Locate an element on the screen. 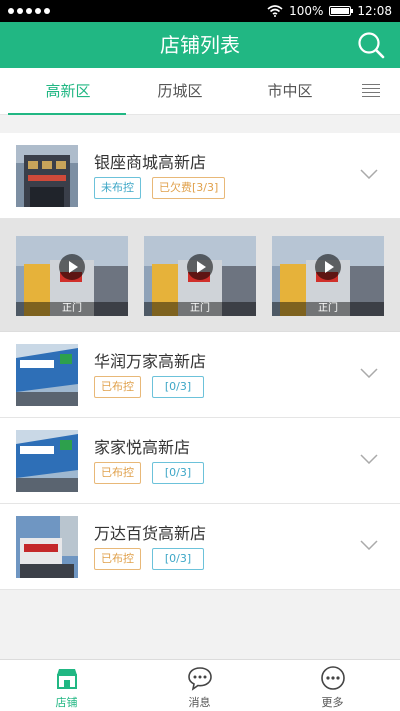  tab-licheng: 历城区 is located at coordinates (180, 91).